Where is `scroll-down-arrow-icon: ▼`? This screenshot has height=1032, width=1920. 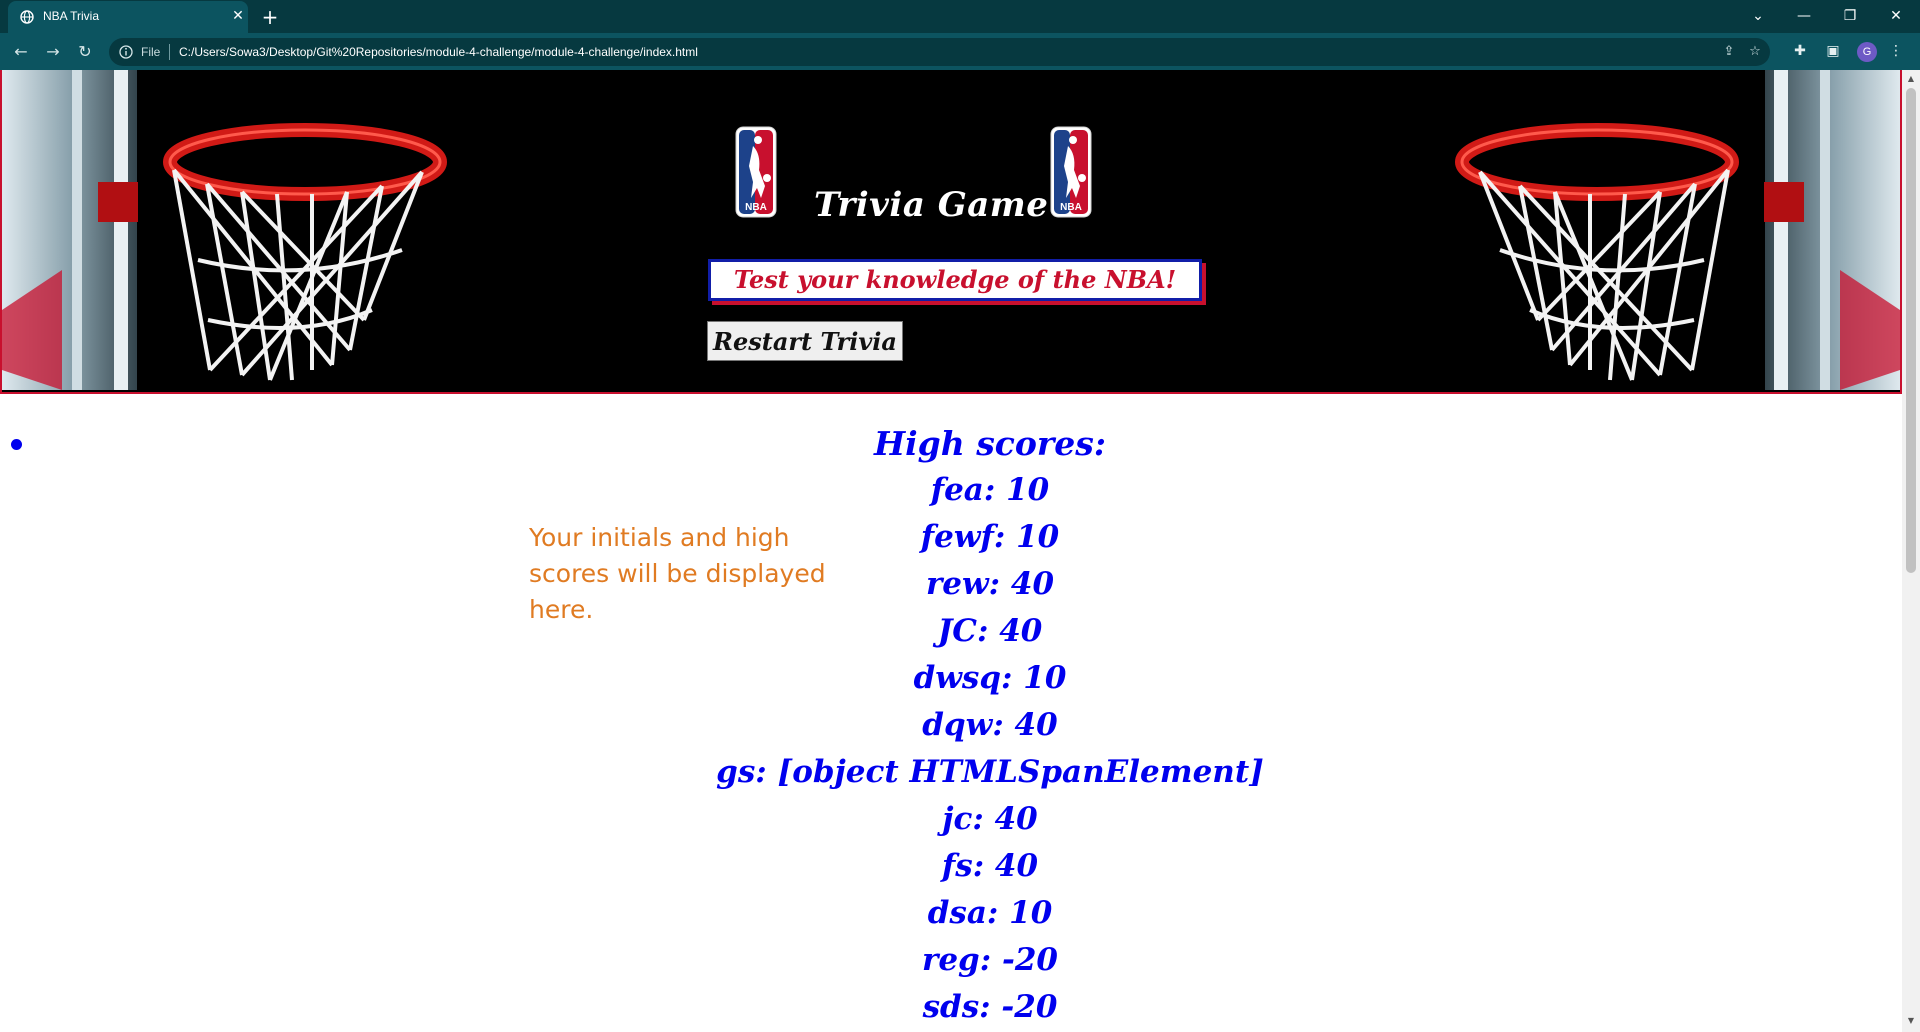 scroll-down-arrow-icon: ▼ is located at coordinates (1911, 1021).